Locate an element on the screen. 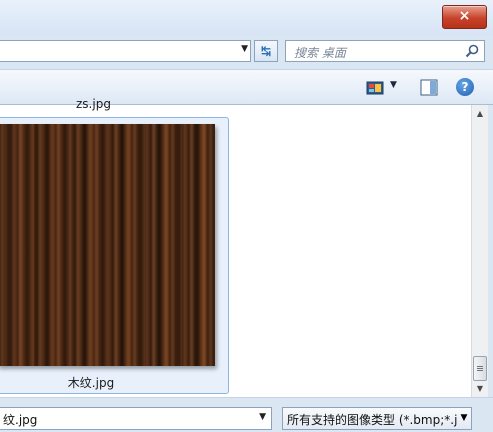 This screenshot has height=432, width=493. scroll-thumb is located at coordinates (480, 368).